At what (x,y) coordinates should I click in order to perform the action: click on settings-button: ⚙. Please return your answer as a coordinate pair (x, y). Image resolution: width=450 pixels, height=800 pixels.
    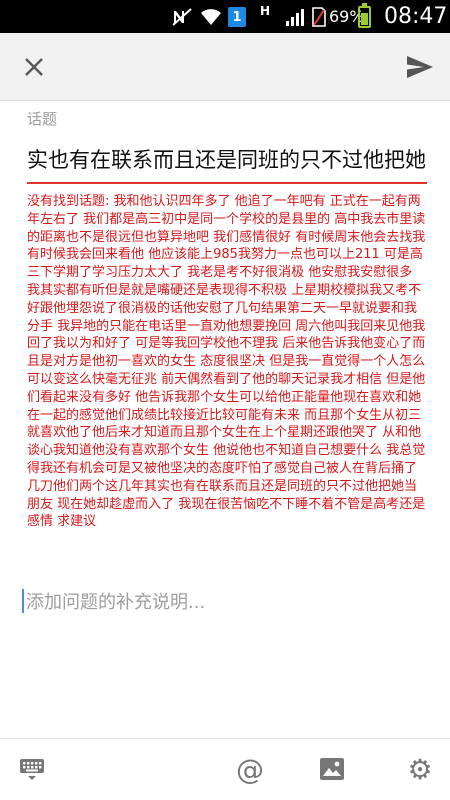
    Looking at the image, I should click on (420, 769).